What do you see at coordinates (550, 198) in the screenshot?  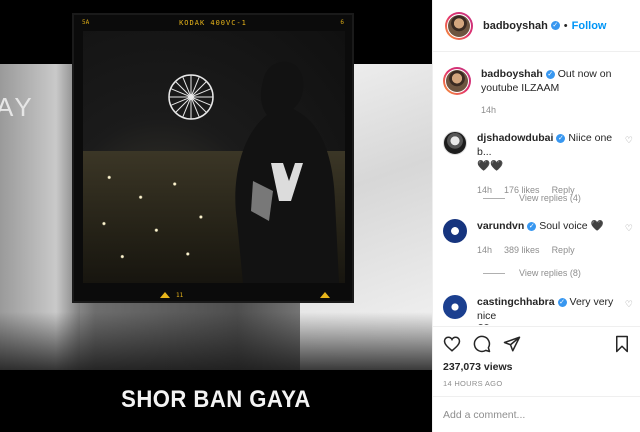 I see `view-replies-label: View replies (4)` at bounding box center [550, 198].